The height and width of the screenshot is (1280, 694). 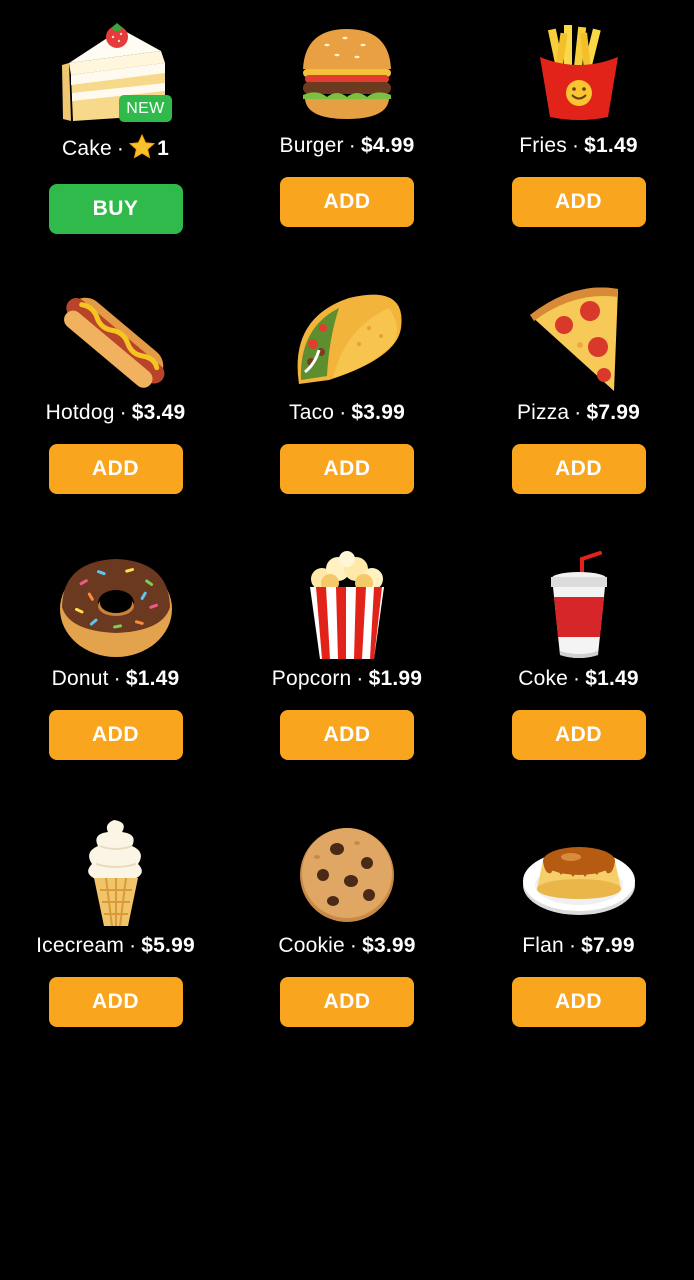 I want to click on fries-icon, so click(x=578, y=72).